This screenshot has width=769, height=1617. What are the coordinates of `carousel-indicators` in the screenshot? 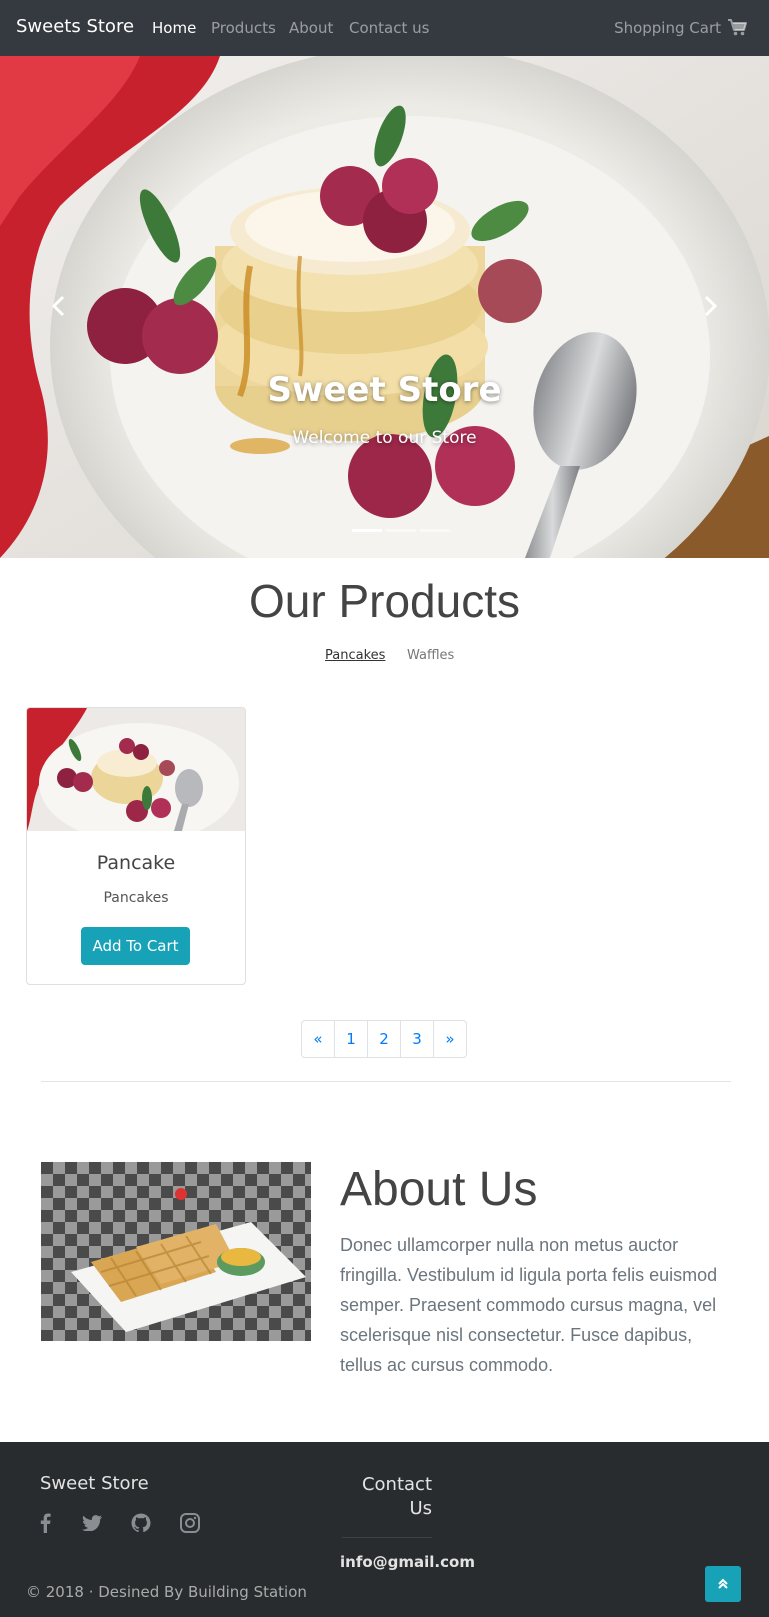 It's located at (401, 530).